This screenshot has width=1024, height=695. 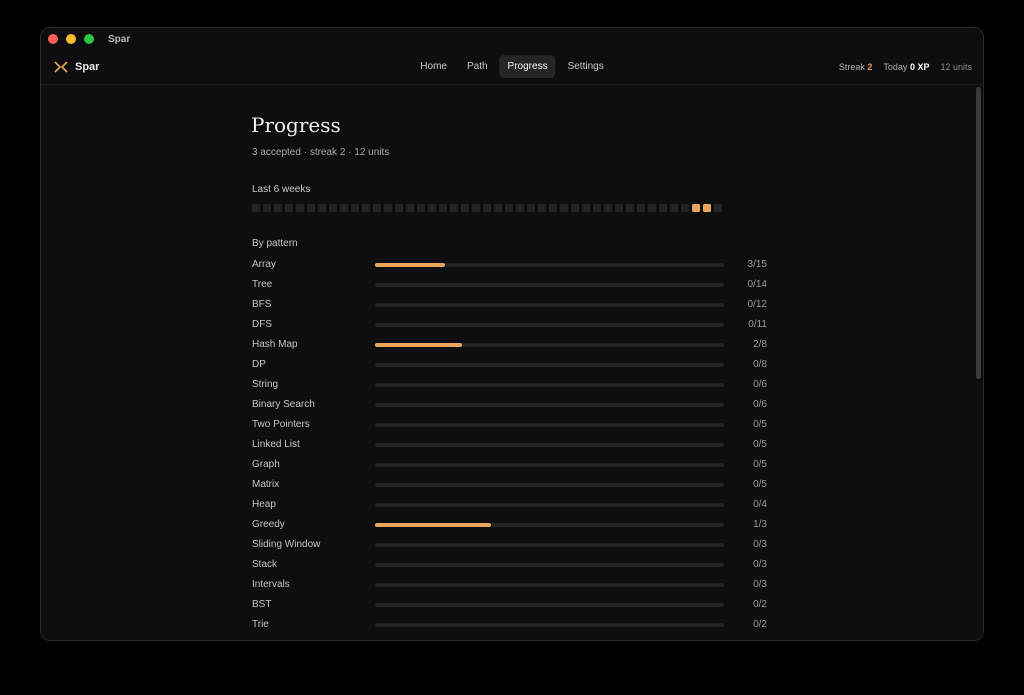 I want to click on pattern-count: 0/12, so click(x=757, y=304).